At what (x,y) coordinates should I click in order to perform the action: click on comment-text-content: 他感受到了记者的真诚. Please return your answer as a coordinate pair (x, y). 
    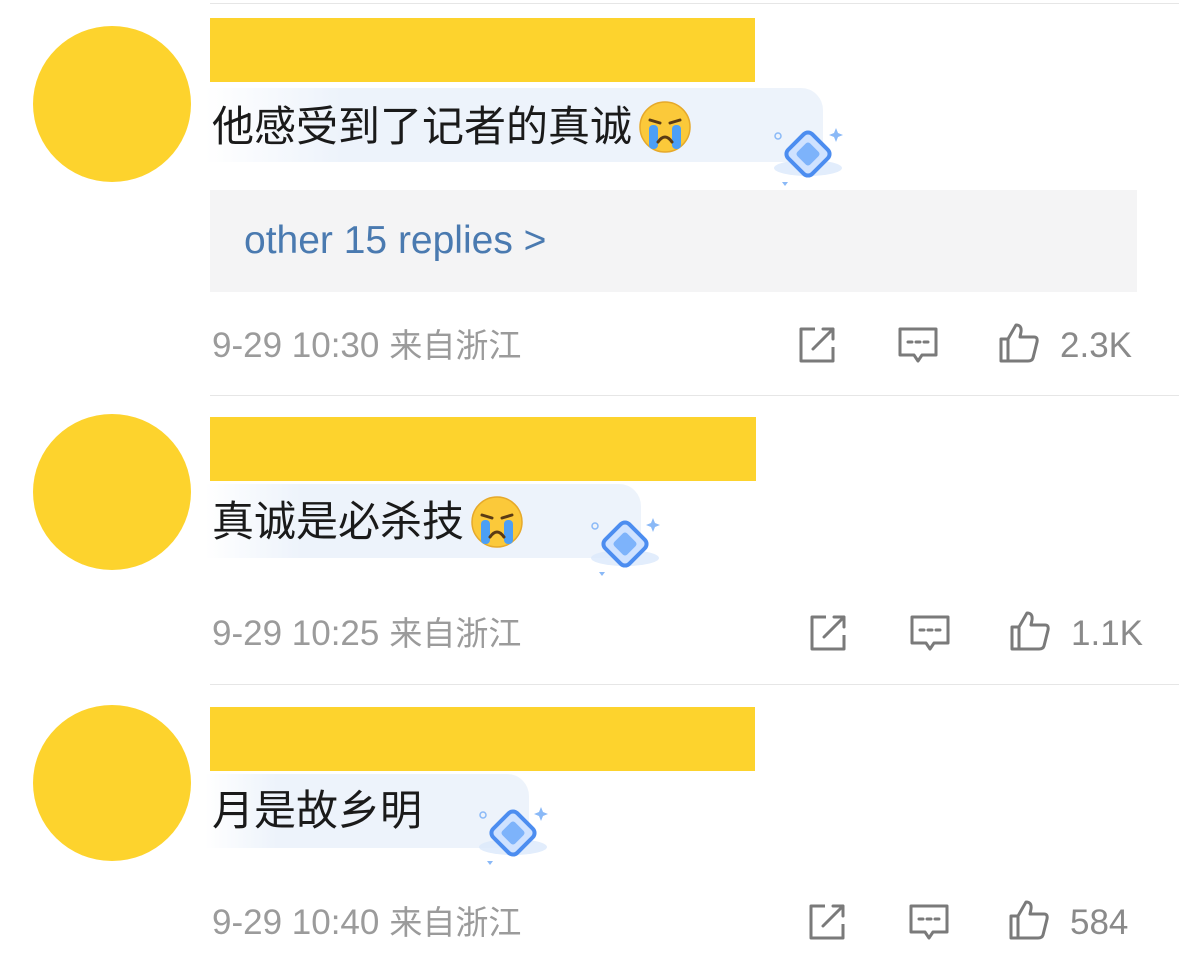
    Looking at the image, I should click on (422, 126).